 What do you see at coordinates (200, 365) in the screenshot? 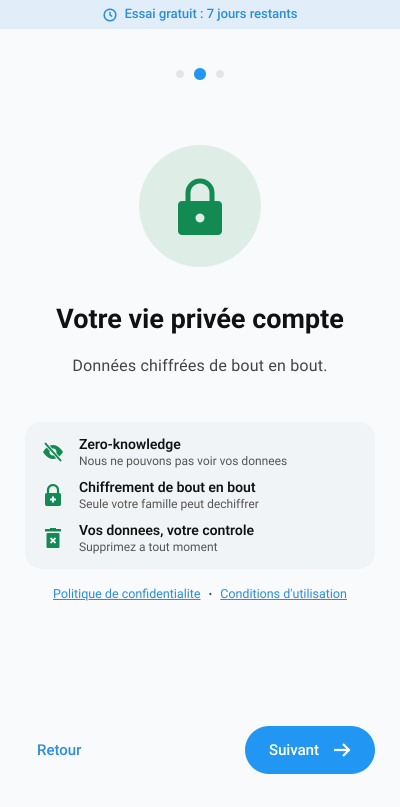
I see `page-subtitle: Données chiffrées de bout en bout.` at bounding box center [200, 365].